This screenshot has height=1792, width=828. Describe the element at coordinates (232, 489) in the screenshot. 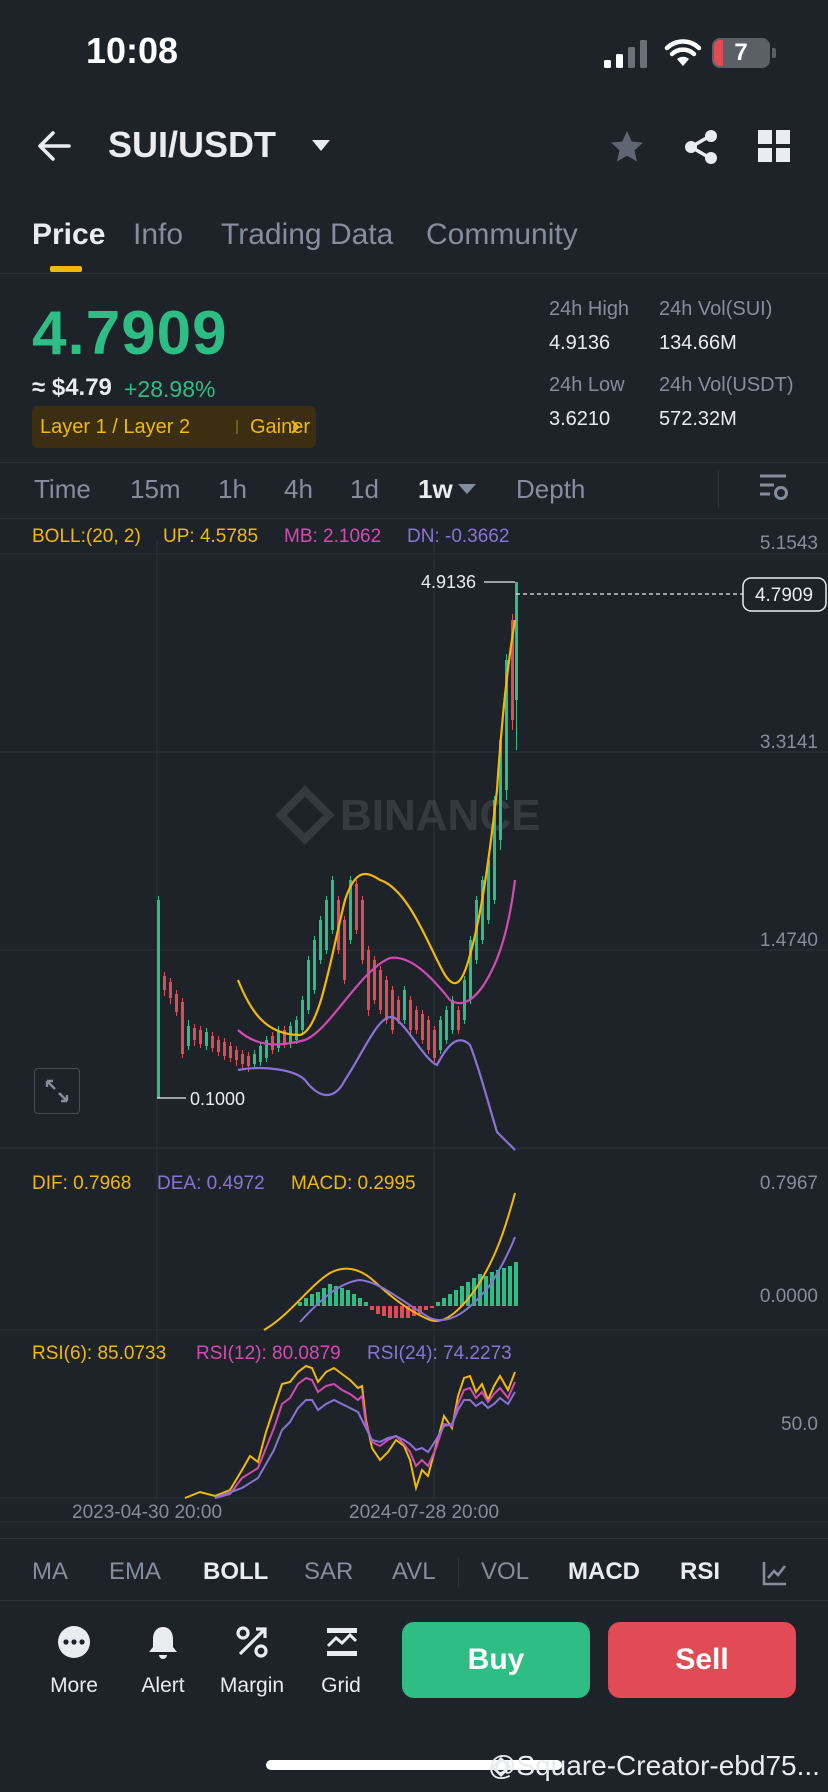

I see `interval-1h: 1h` at that location.